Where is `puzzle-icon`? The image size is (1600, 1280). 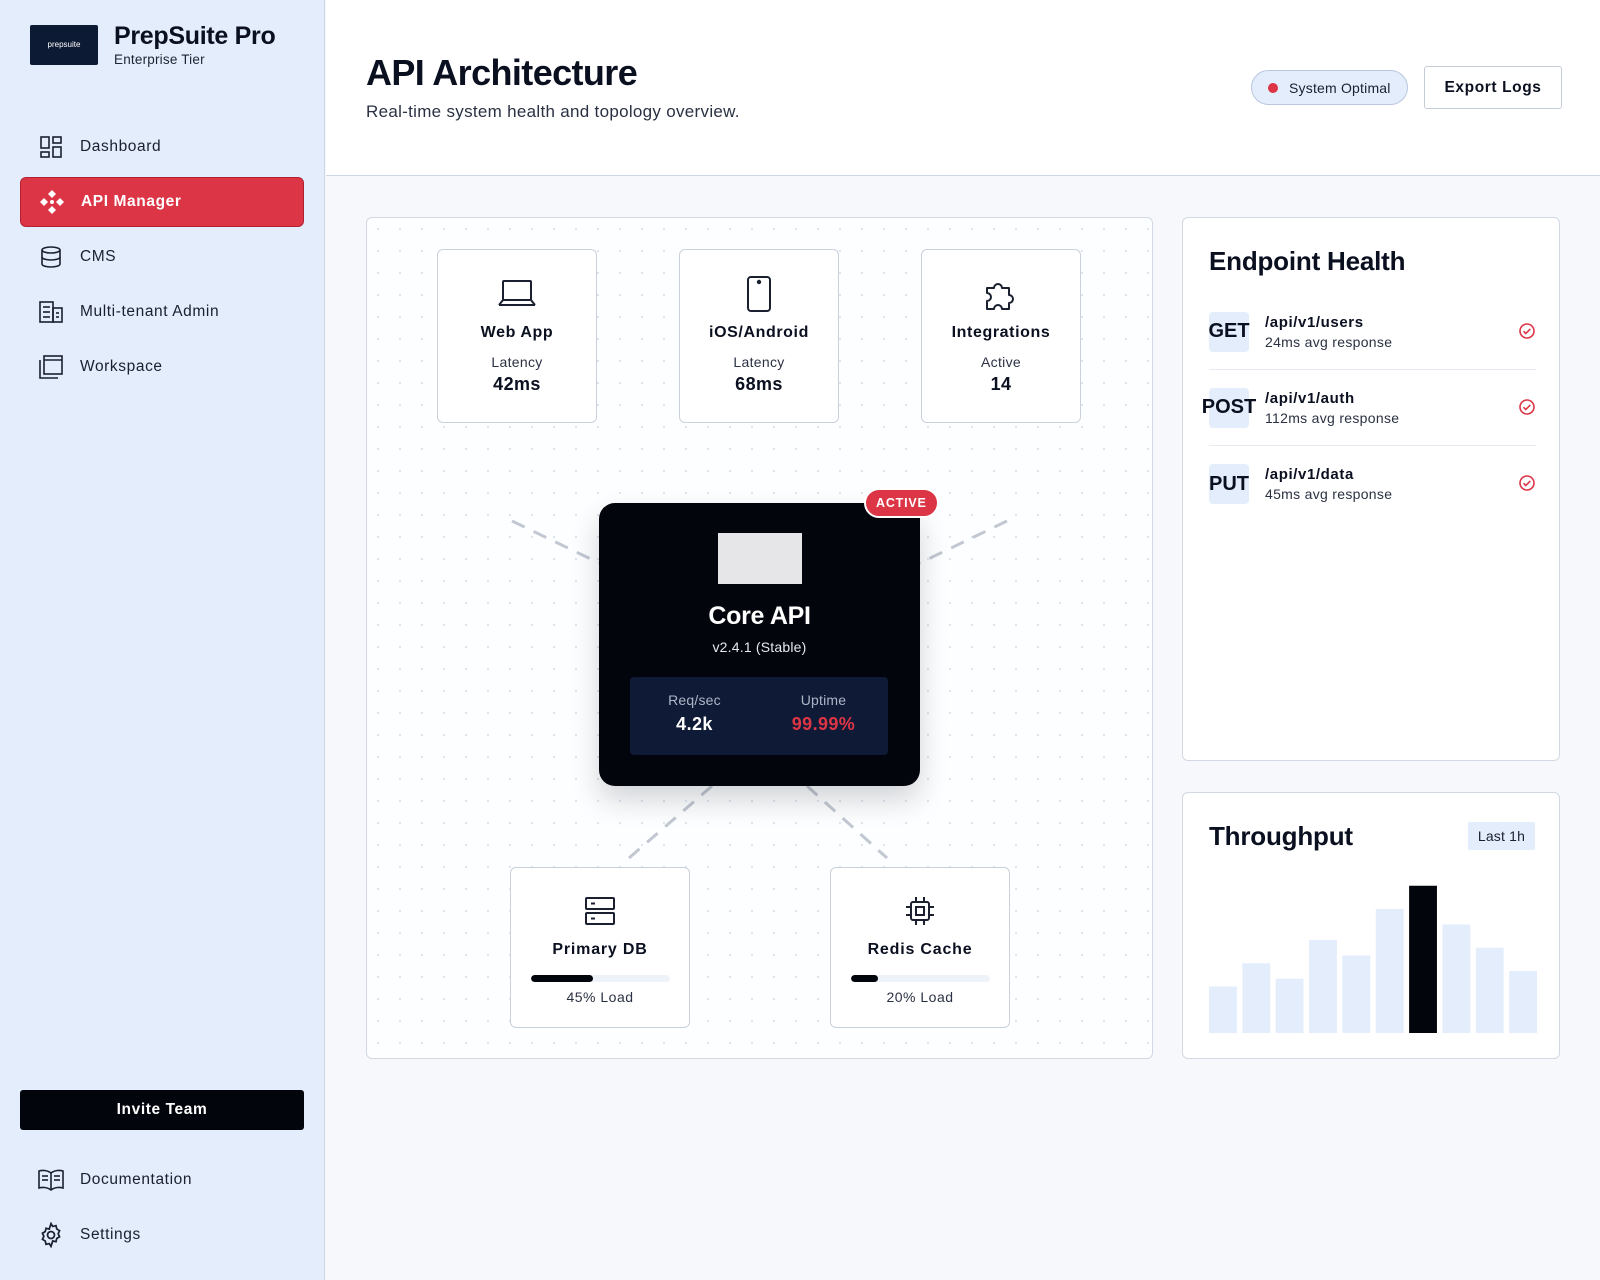 puzzle-icon is located at coordinates (1001, 294).